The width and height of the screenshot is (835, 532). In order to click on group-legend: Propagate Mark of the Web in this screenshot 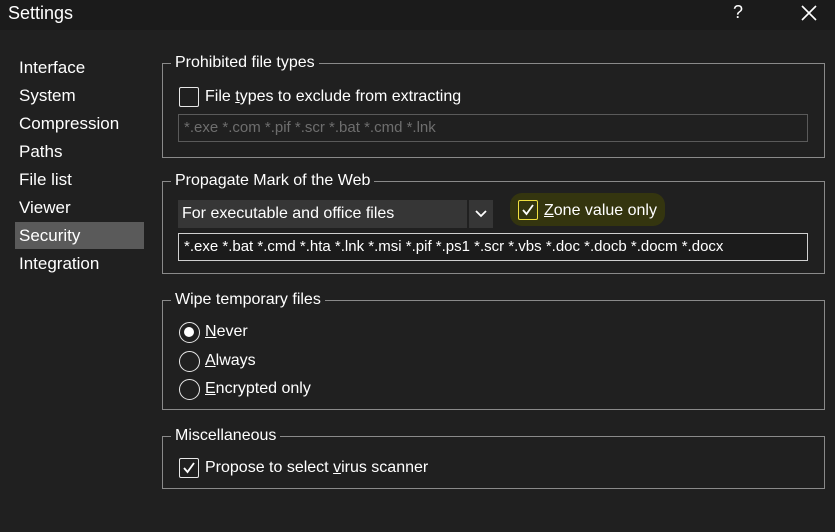, I will do `click(273, 181)`.